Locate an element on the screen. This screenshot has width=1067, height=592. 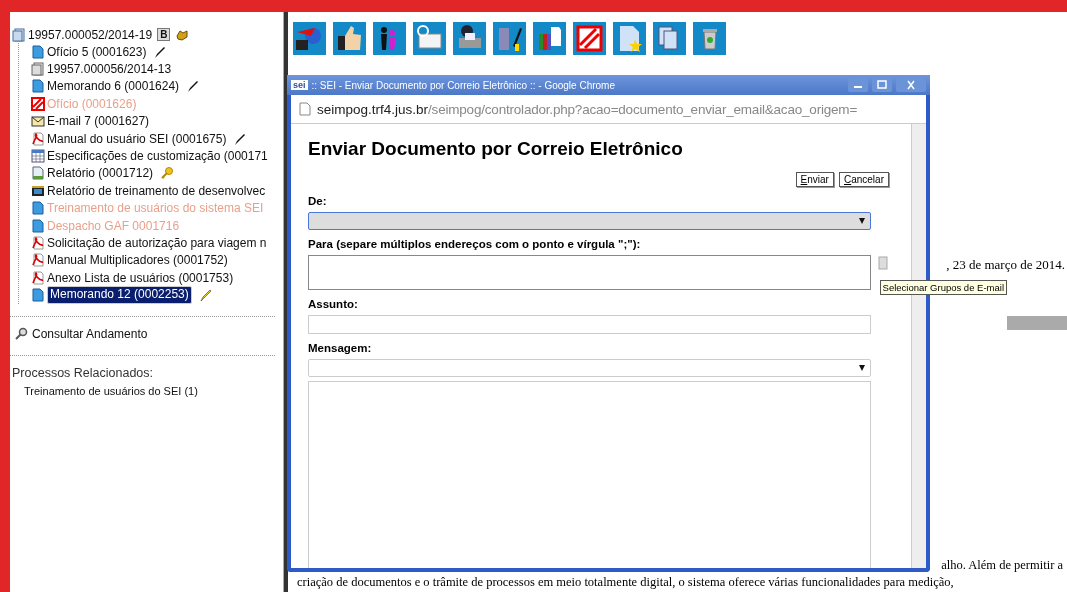
thumbs-up-icon is located at coordinates (349, 38).